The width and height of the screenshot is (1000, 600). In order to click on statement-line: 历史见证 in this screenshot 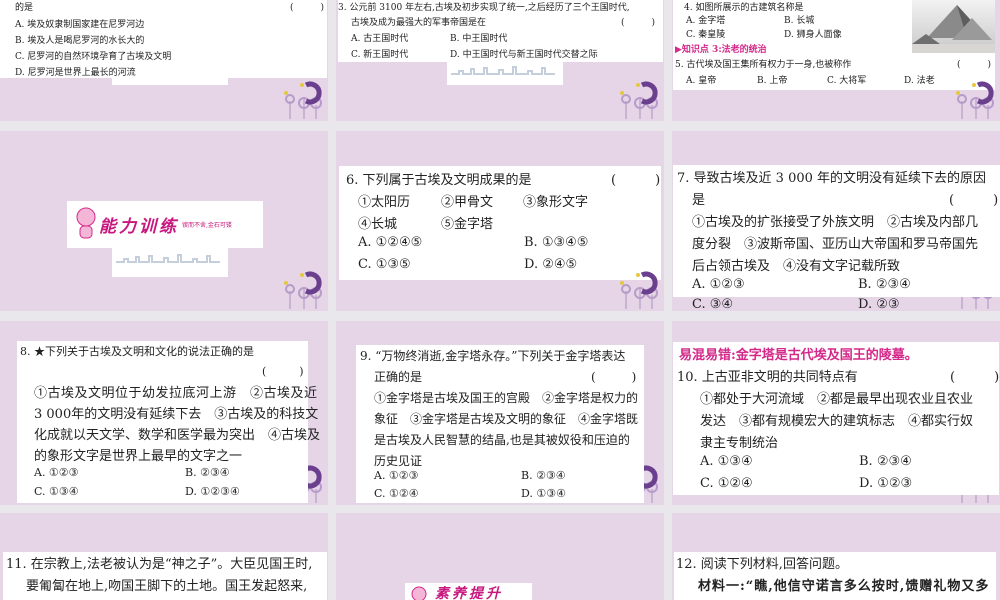, I will do `click(398, 461)`.